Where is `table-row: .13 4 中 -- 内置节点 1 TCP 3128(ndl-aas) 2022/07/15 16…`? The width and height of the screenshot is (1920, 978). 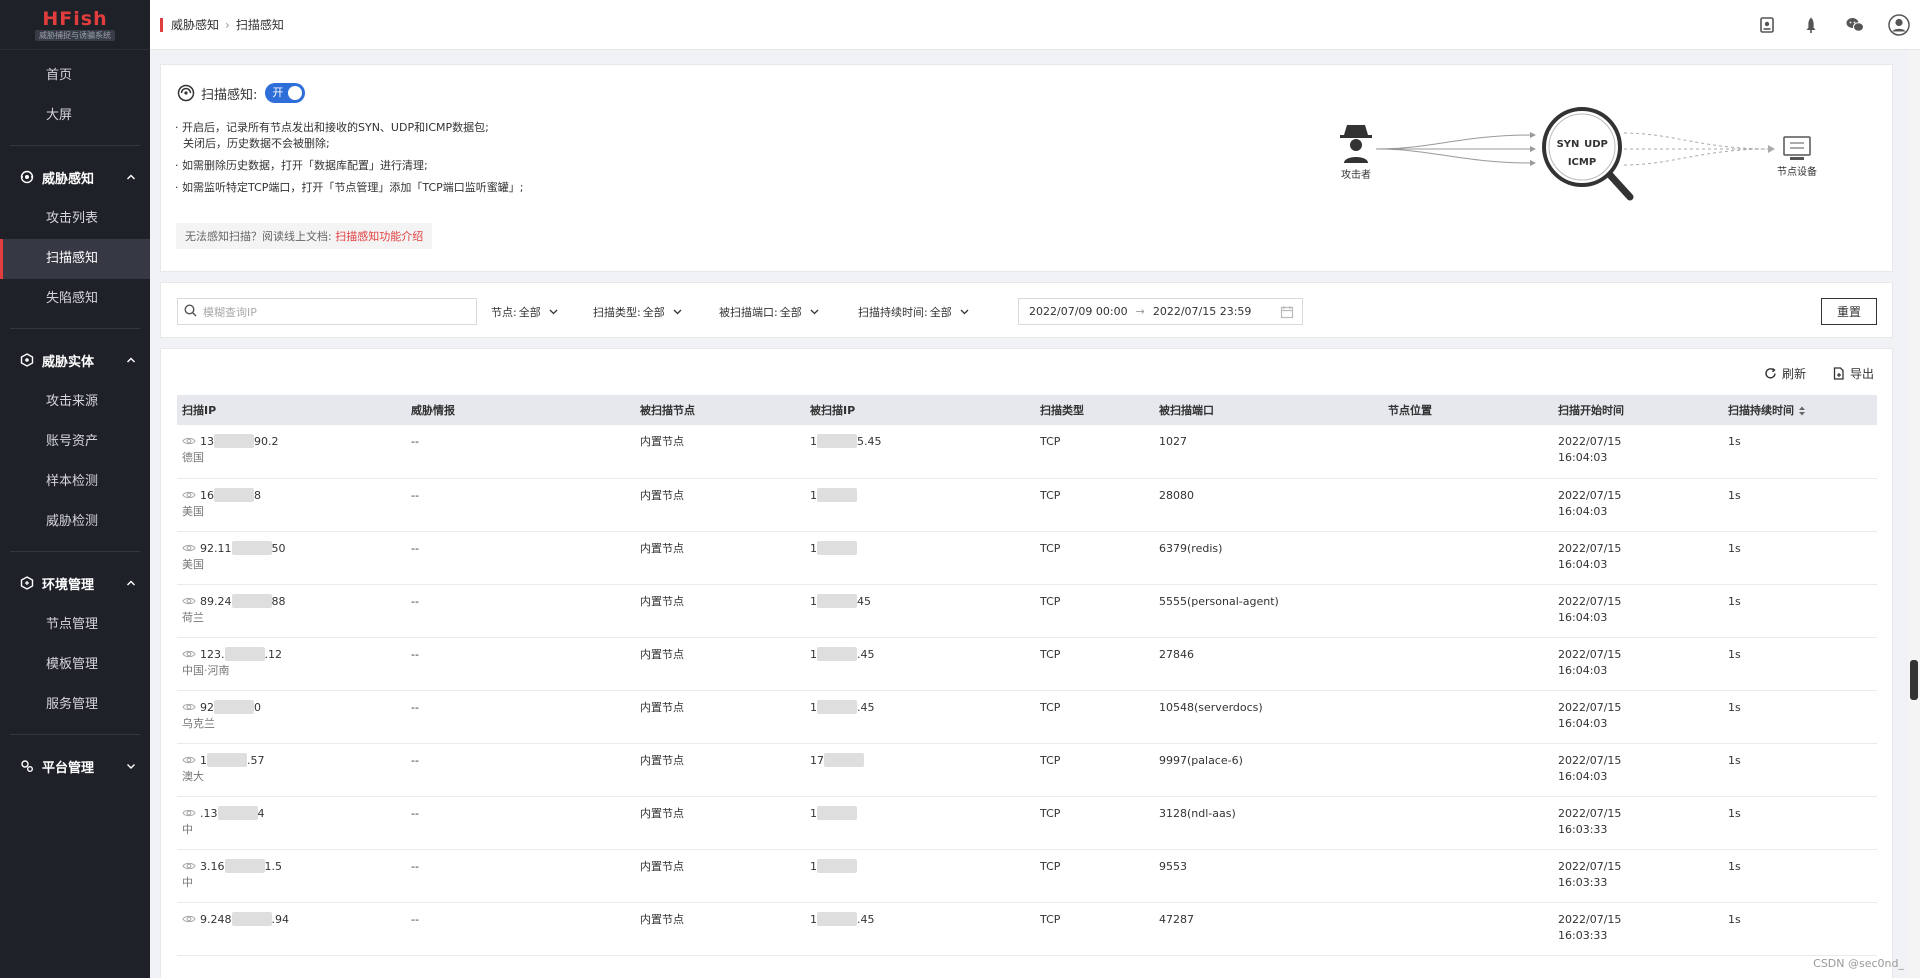 table-row: .13 4 中 -- 内置节点 1 TCP 3128(ndl-aas) 2022/07/15 16… is located at coordinates (1027, 822).